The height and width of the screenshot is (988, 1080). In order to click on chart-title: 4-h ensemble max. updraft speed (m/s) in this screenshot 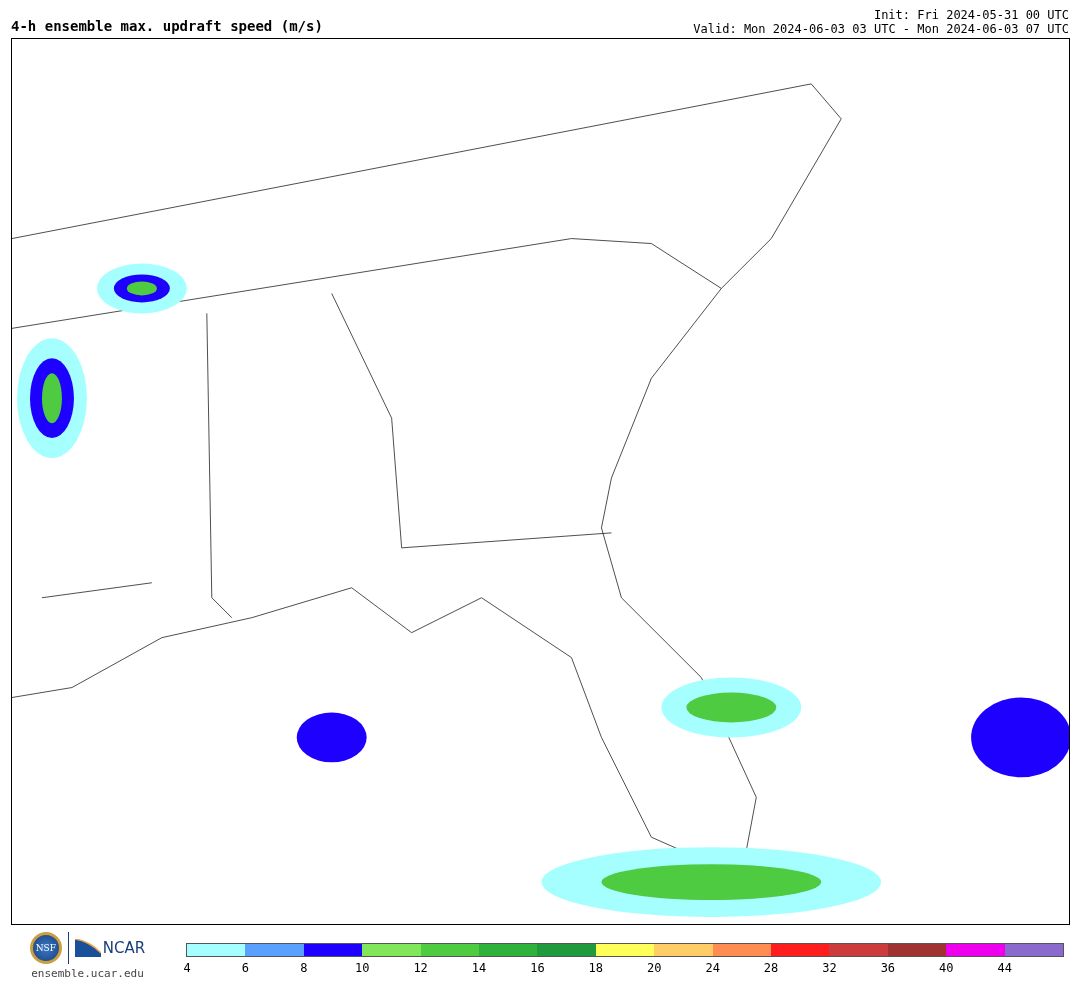, I will do `click(167, 27)`.